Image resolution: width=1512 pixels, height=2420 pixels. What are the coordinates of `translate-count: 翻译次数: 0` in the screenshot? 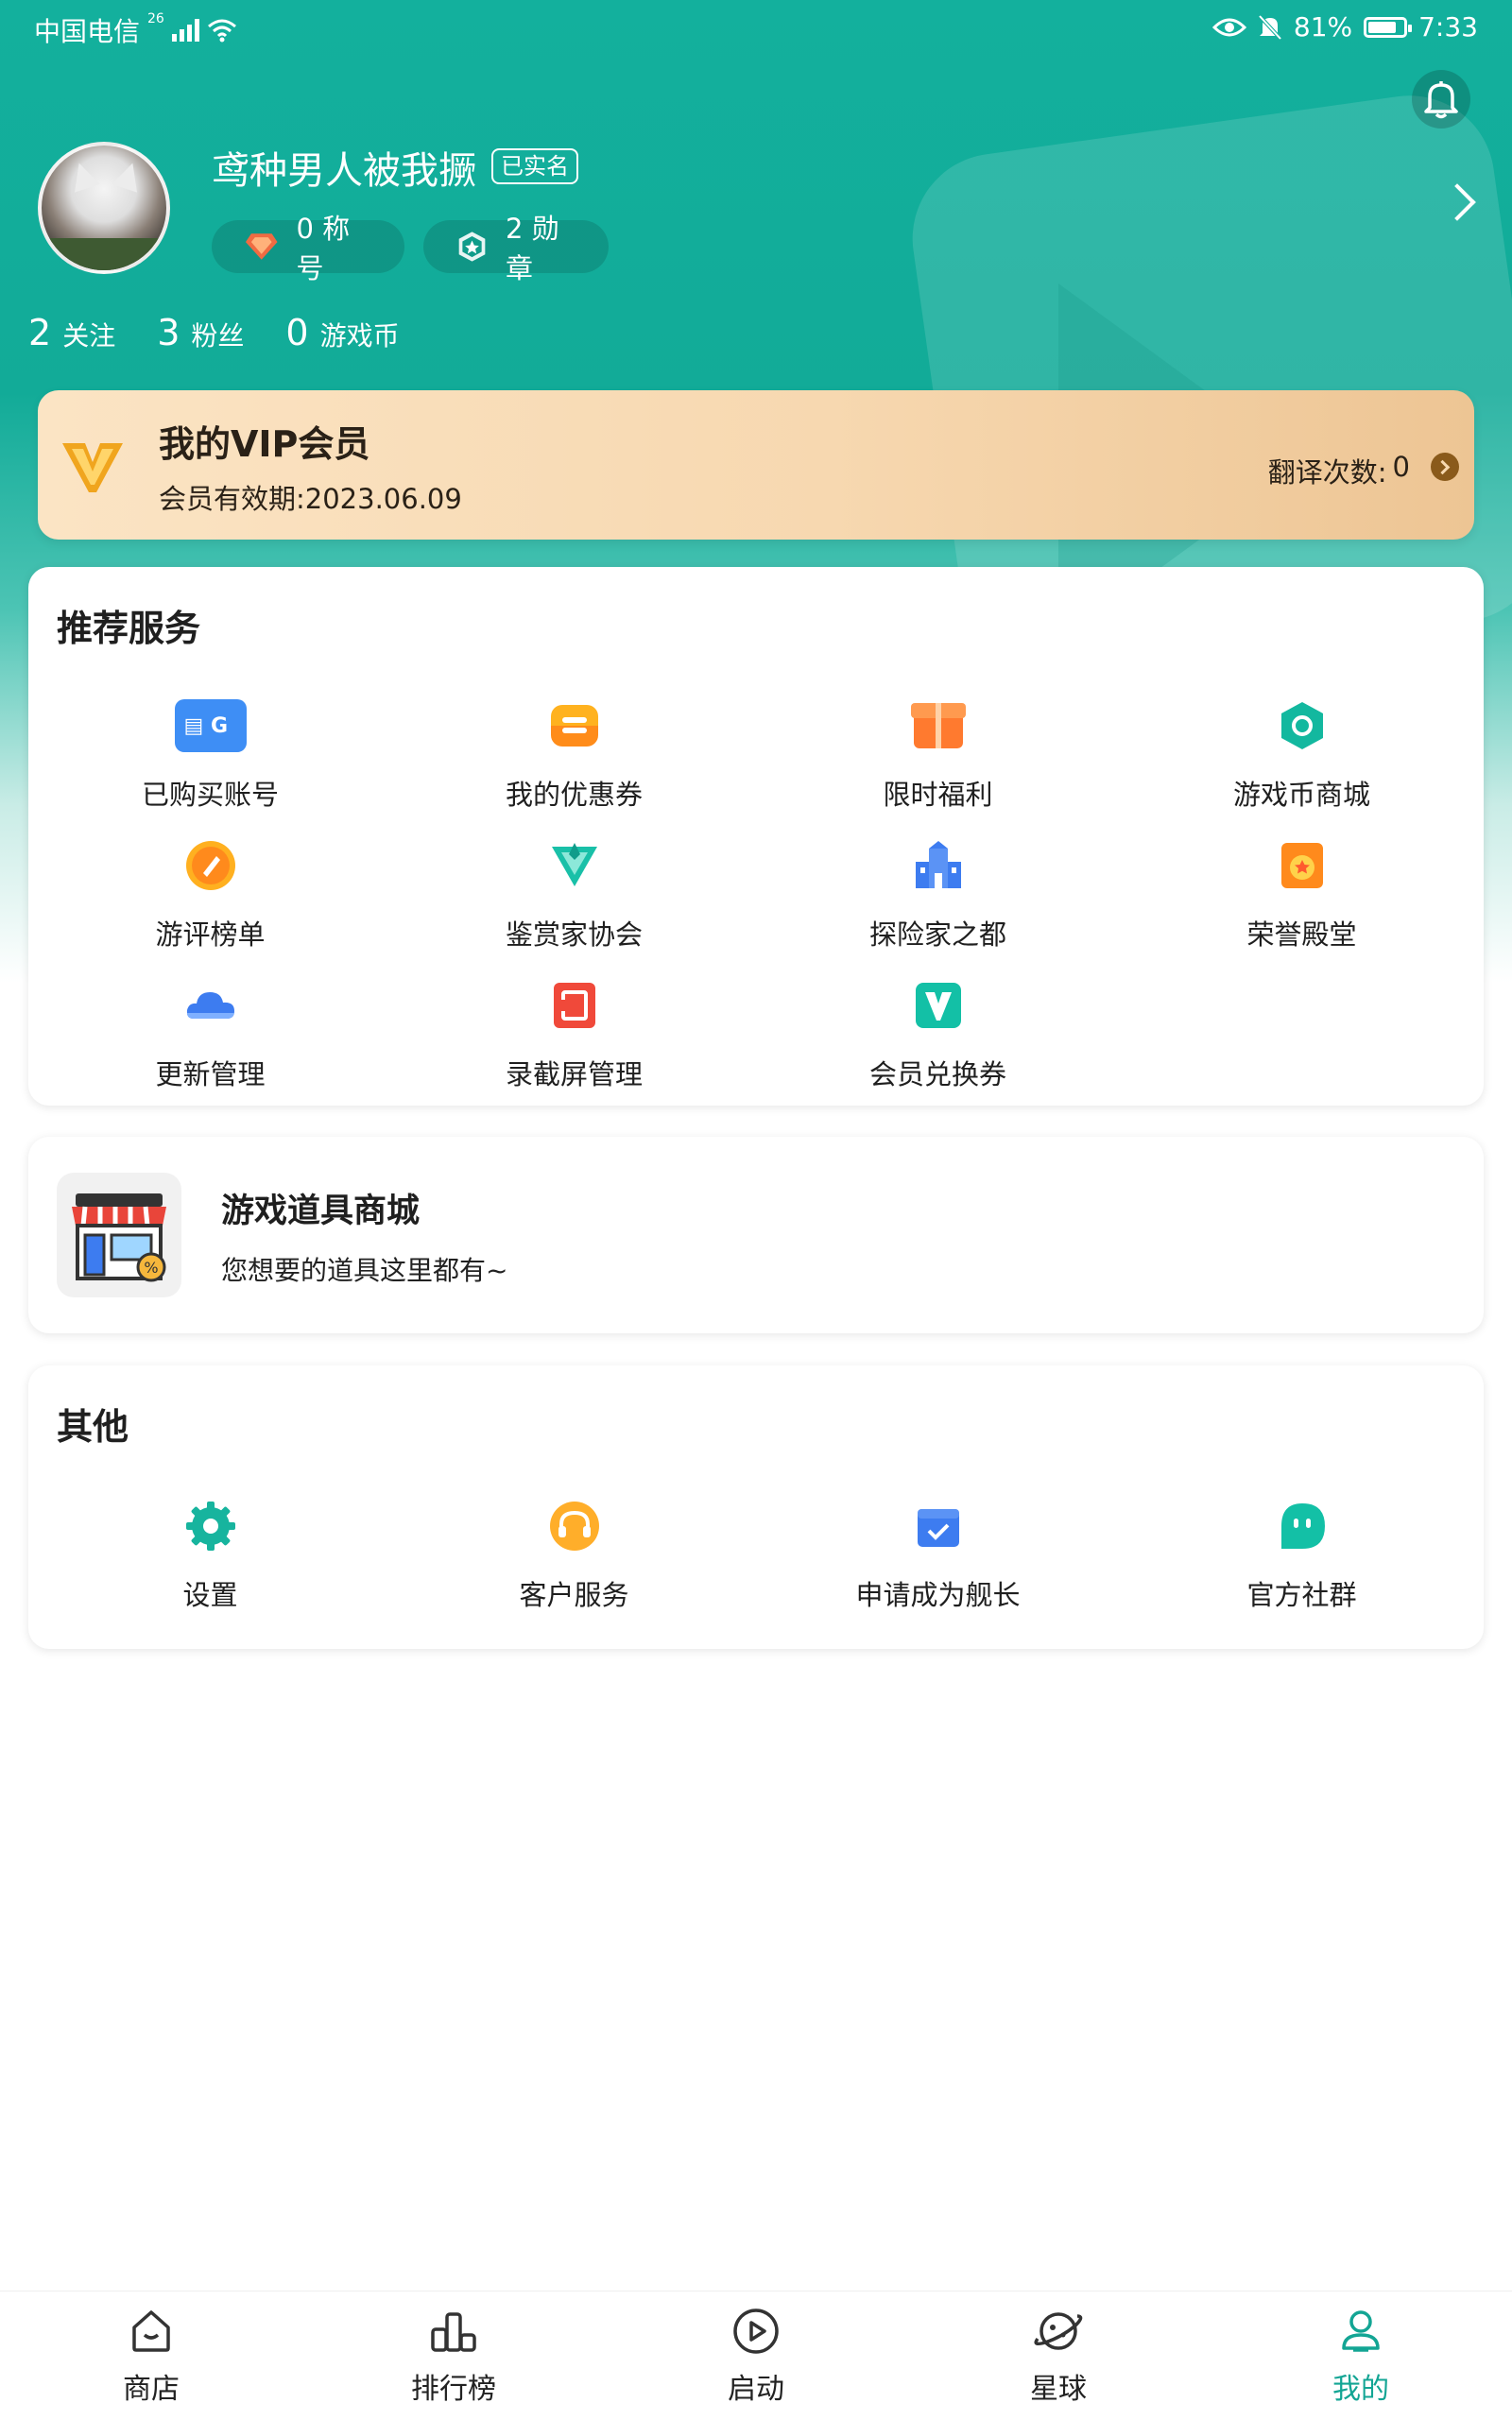 It's located at (1338, 470).